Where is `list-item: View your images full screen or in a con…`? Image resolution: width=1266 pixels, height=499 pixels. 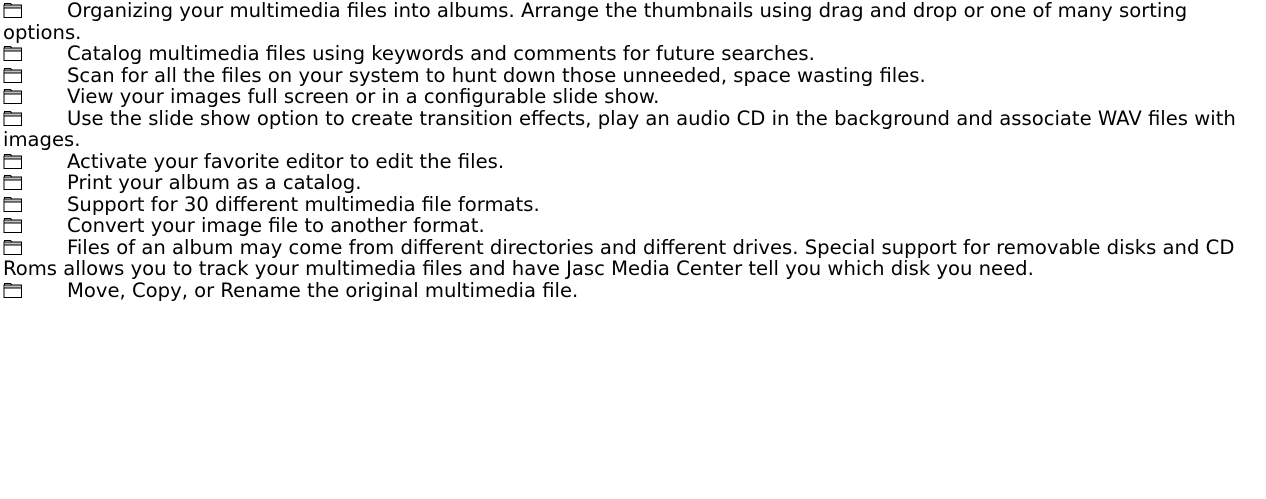
list-item: View your images full screen or in a con… is located at coordinates (632, 97).